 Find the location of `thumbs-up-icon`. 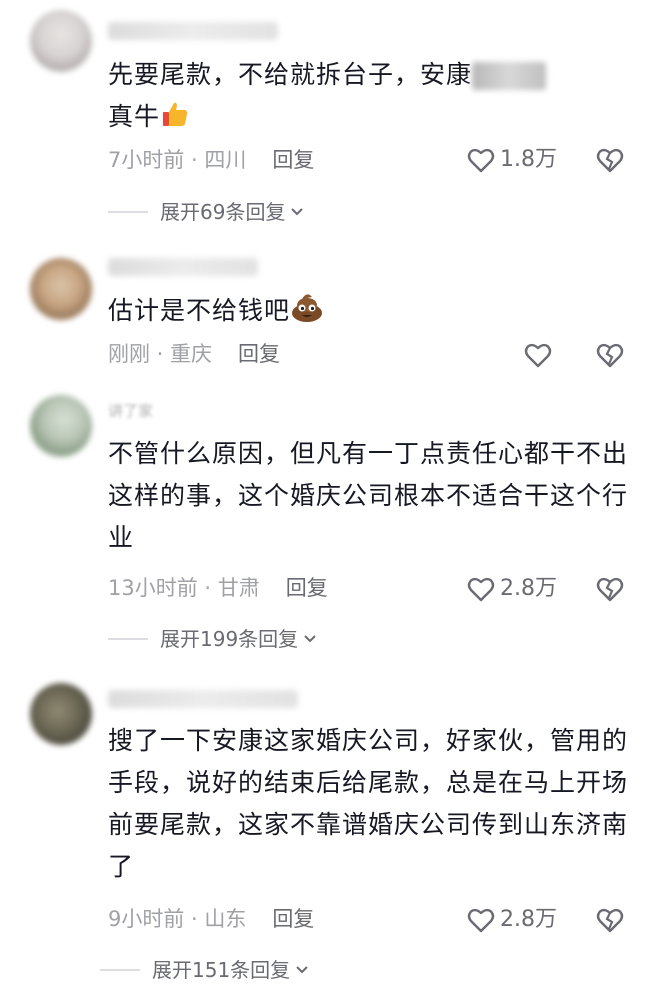

thumbs-up-icon is located at coordinates (175, 120).